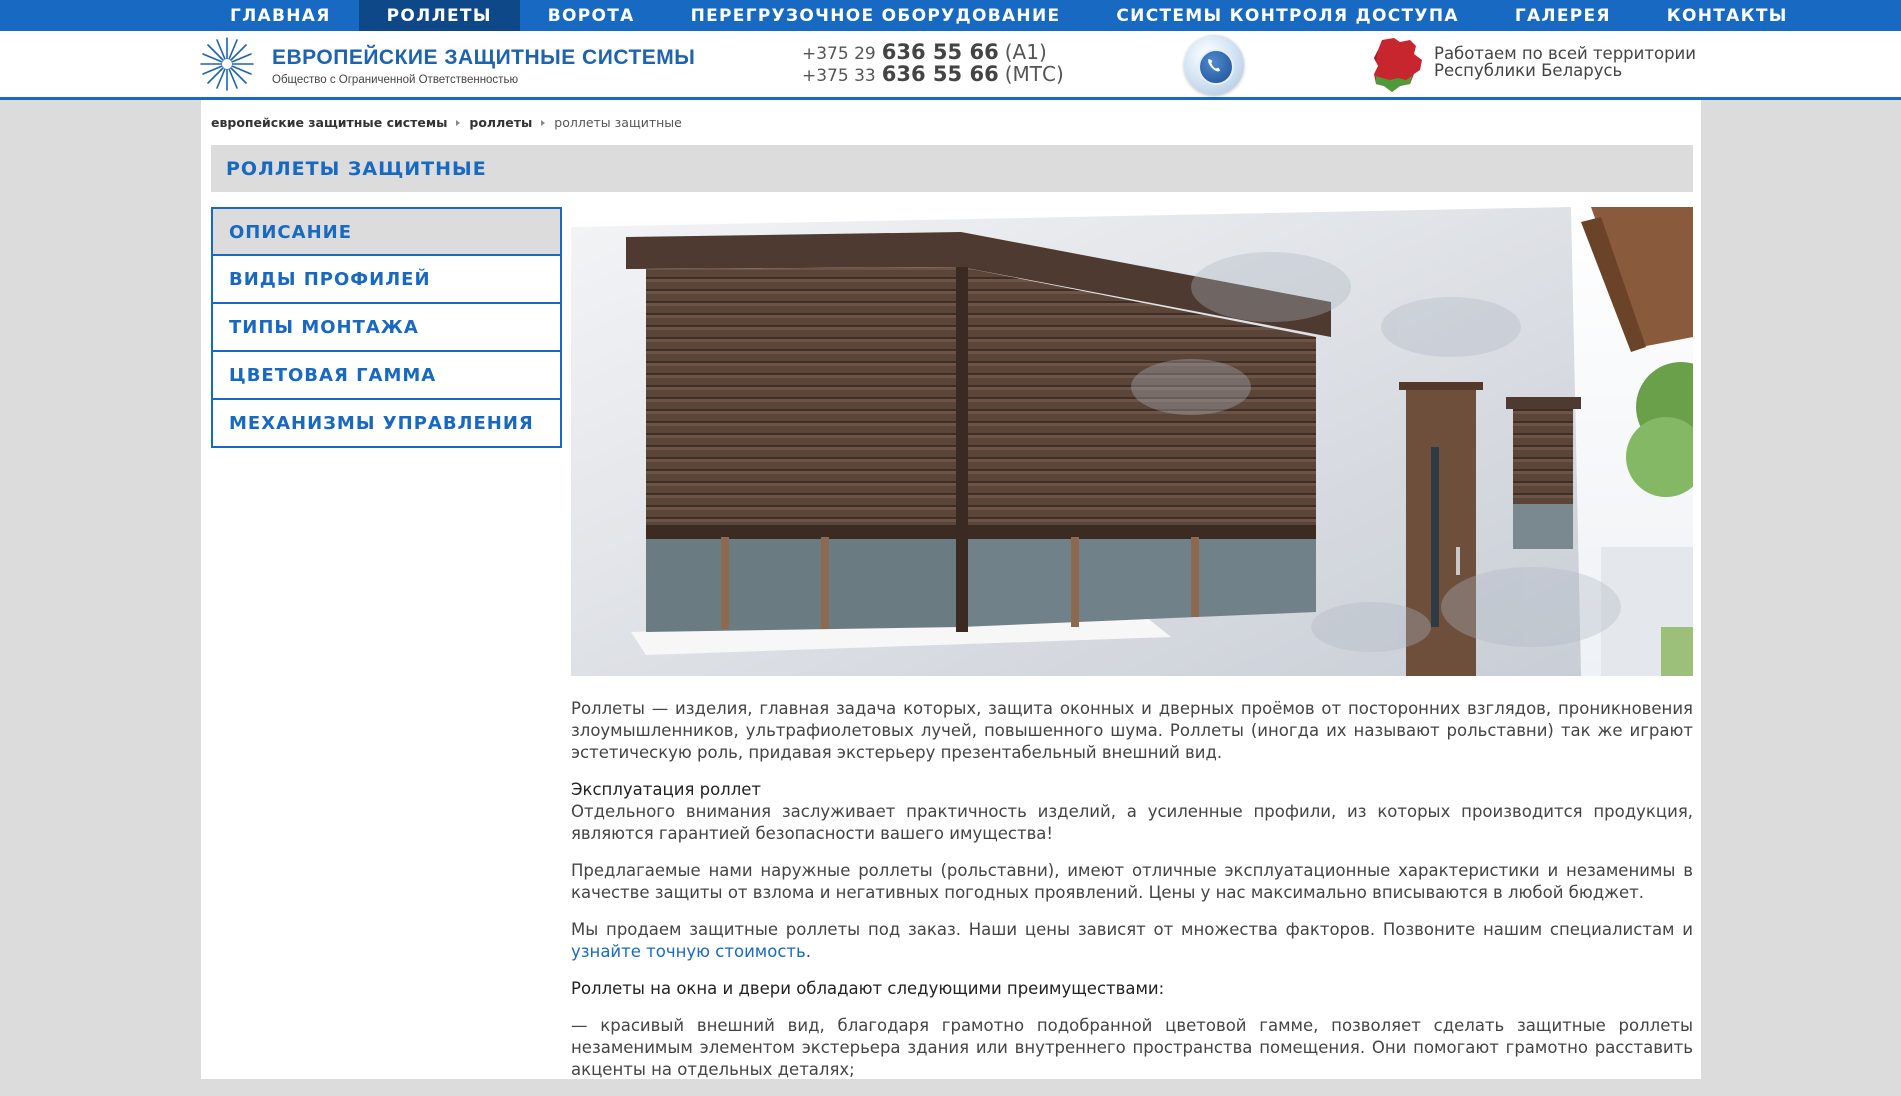  Describe the element at coordinates (591, 15) in the screenshot. I see `nav-item-gates: ВОРОТА` at that location.